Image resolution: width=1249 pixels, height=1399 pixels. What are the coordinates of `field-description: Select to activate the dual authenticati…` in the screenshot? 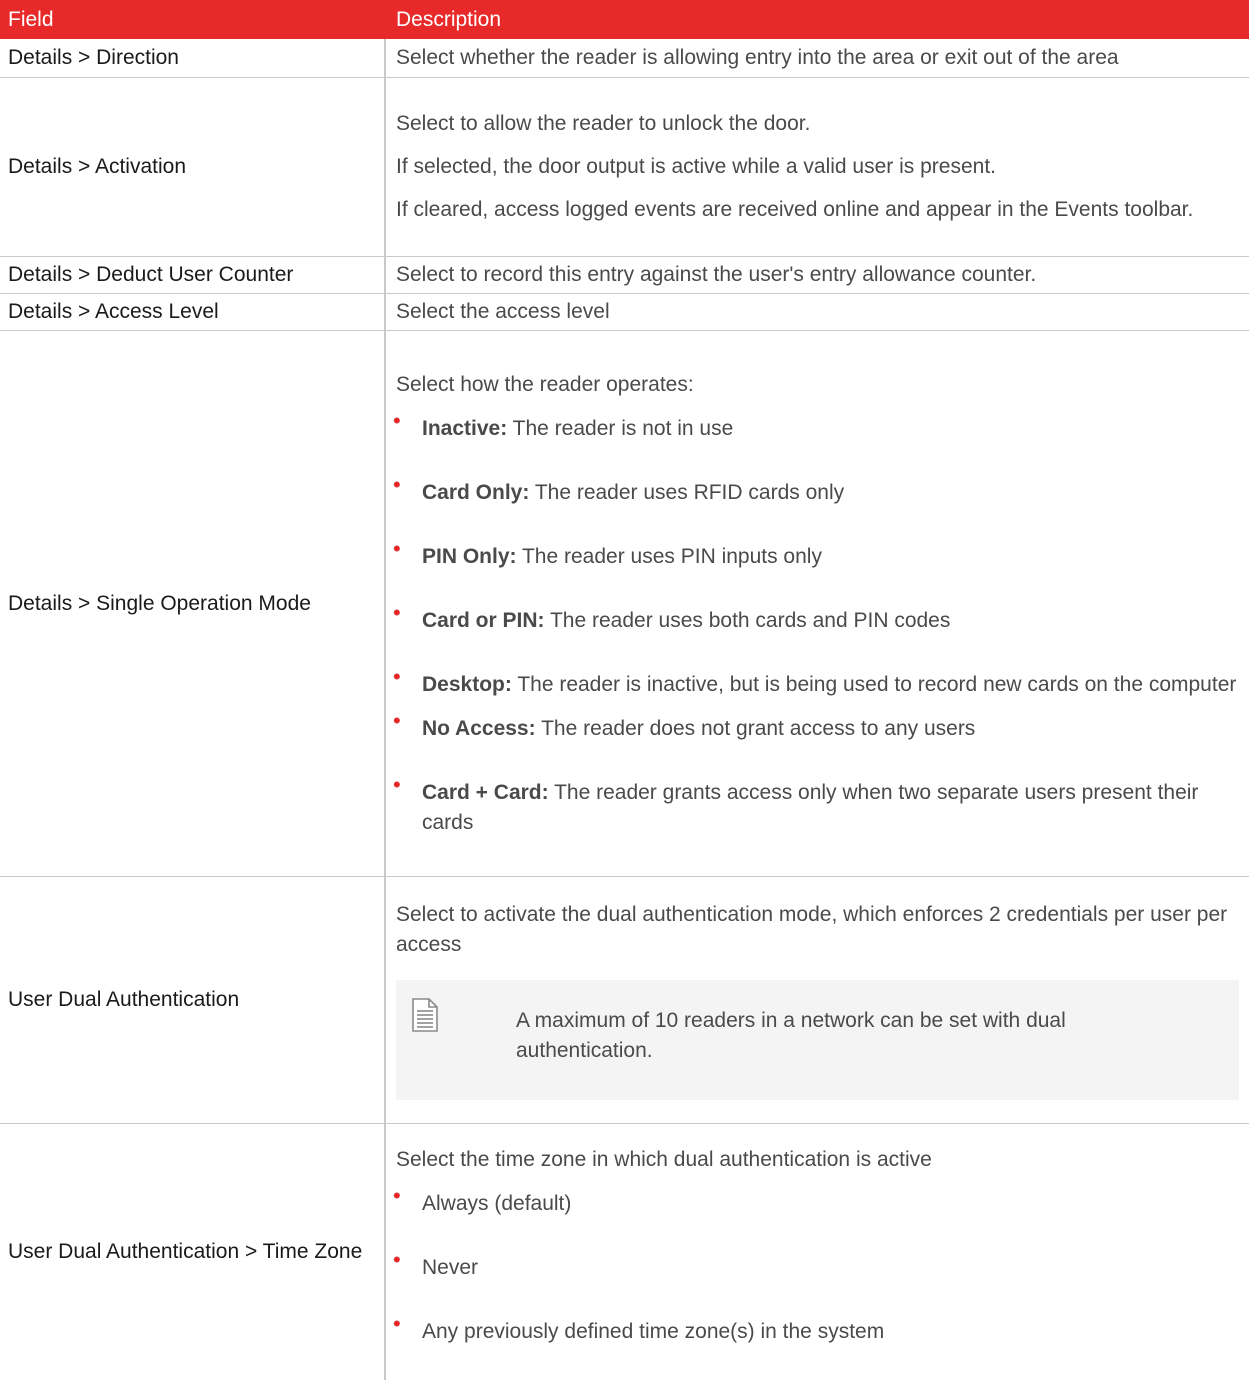 It's located at (817, 1000).